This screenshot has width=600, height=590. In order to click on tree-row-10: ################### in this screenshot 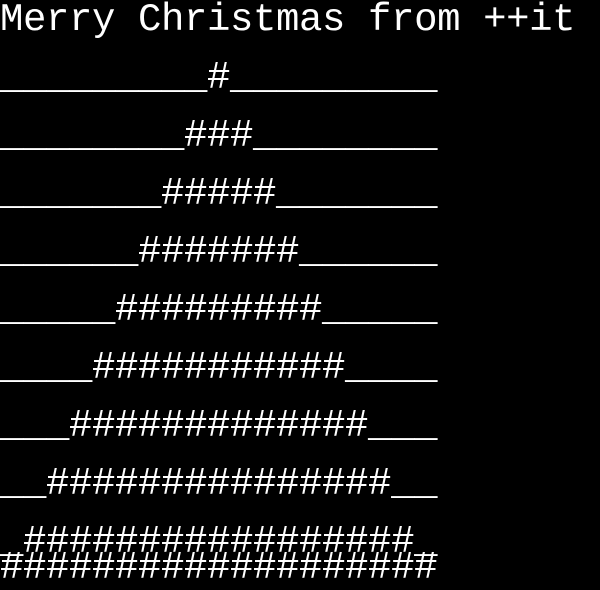, I will do `click(219, 568)`.